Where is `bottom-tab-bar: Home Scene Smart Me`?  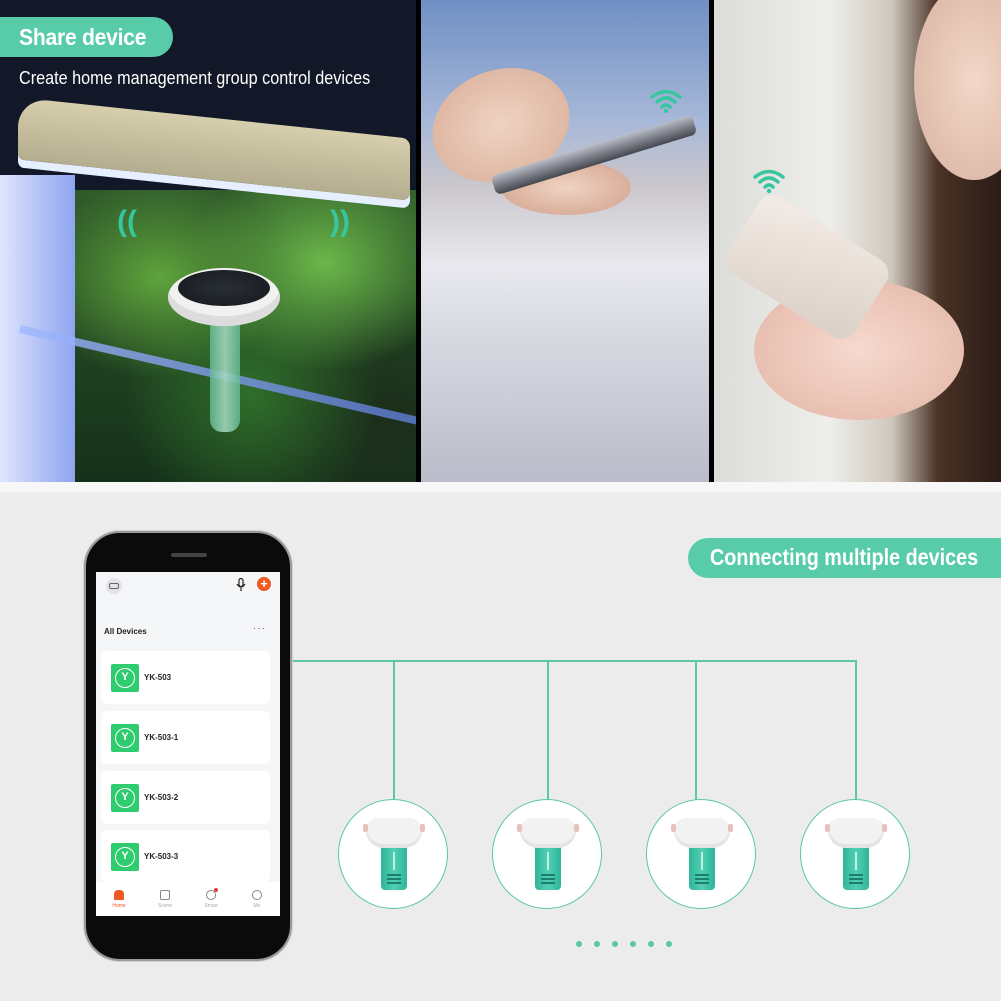
bottom-tab-bar: Home Scene Smart Me is located at coordinates (188, 899).